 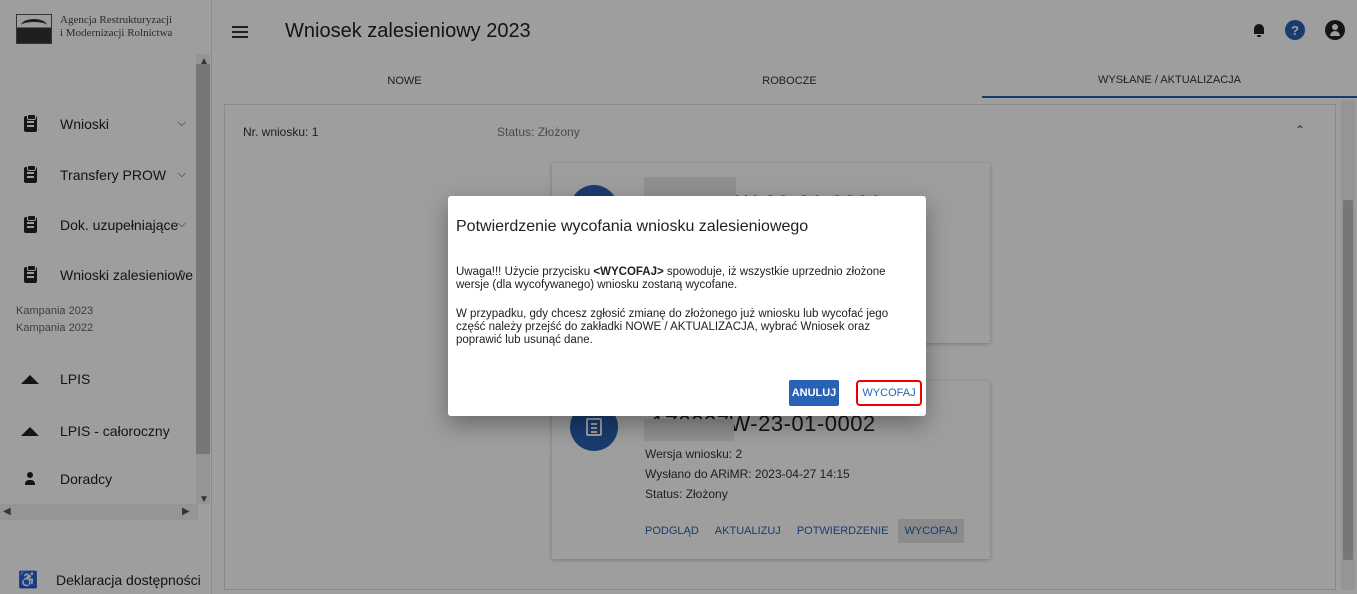 What do you see at coordinates (889, 393) in the screenshot?
I see `confirm-withdraw-button: WYCOFAJ` at bounding box center [889, 393].